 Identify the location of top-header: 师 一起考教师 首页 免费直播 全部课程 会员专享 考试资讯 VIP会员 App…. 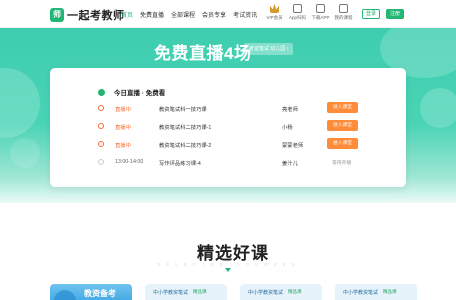
(228, 14).